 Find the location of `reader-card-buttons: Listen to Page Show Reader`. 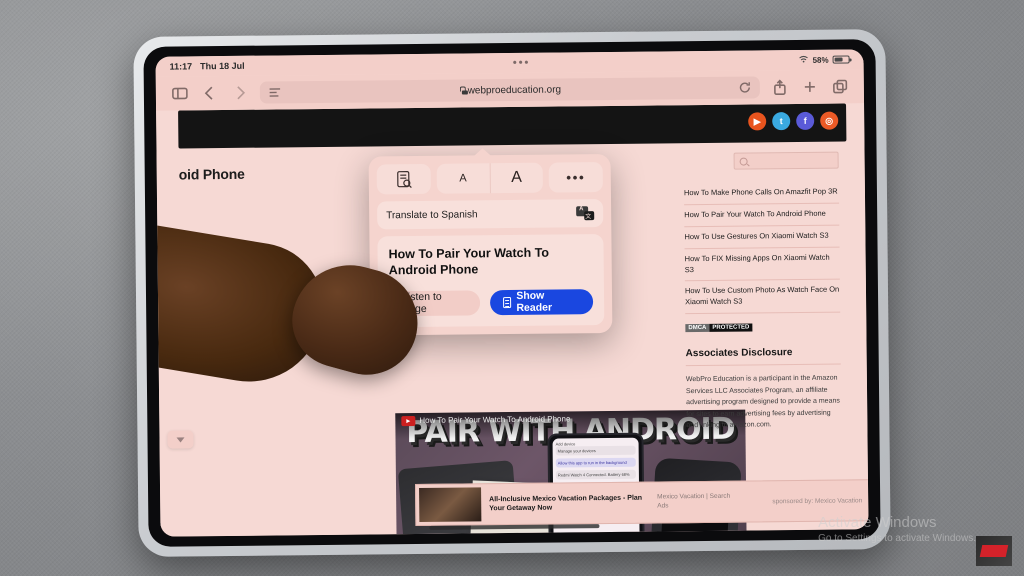

reader-card-buttons: Listen to Page Show Reader is located at coordinates (491, 302).